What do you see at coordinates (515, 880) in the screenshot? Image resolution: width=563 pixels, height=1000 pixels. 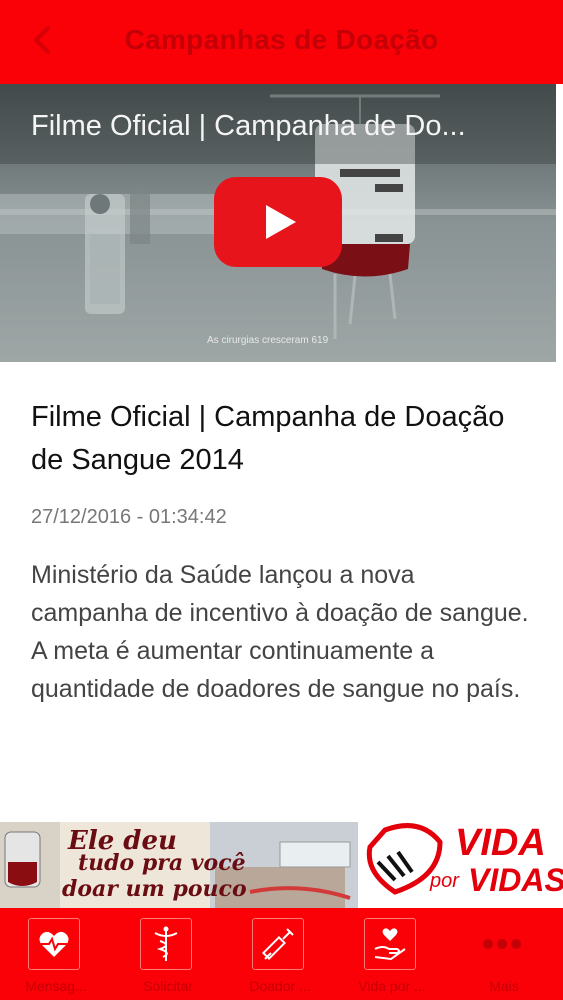 I see `banner-logo-vidas: VIDAS` at bounding box center [515, 880].